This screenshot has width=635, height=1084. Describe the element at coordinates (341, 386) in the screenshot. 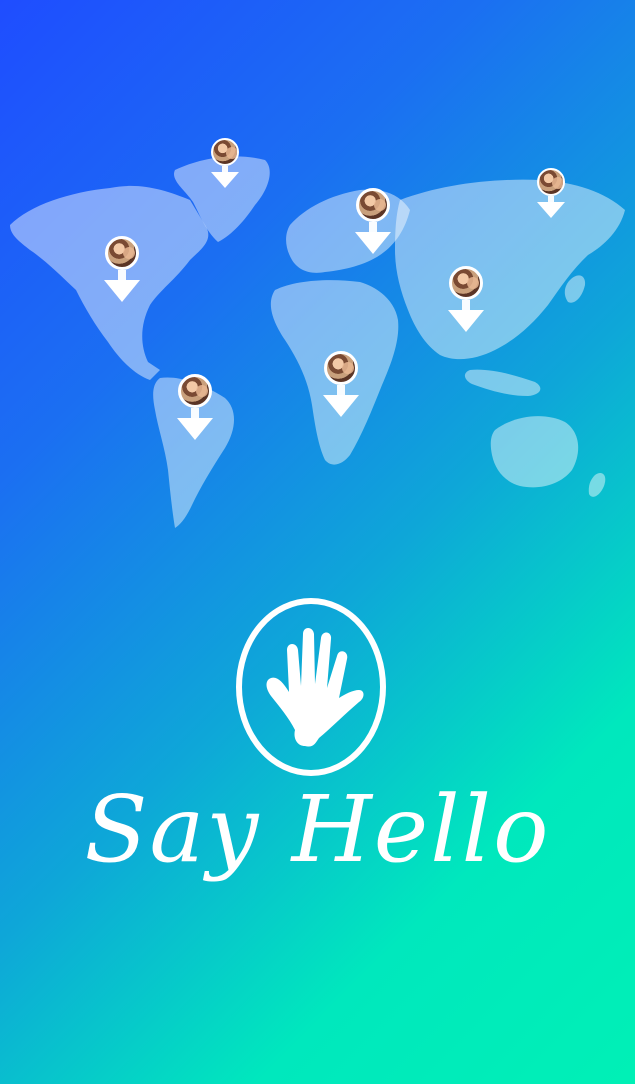

I see `map-pin-africa` at that location.